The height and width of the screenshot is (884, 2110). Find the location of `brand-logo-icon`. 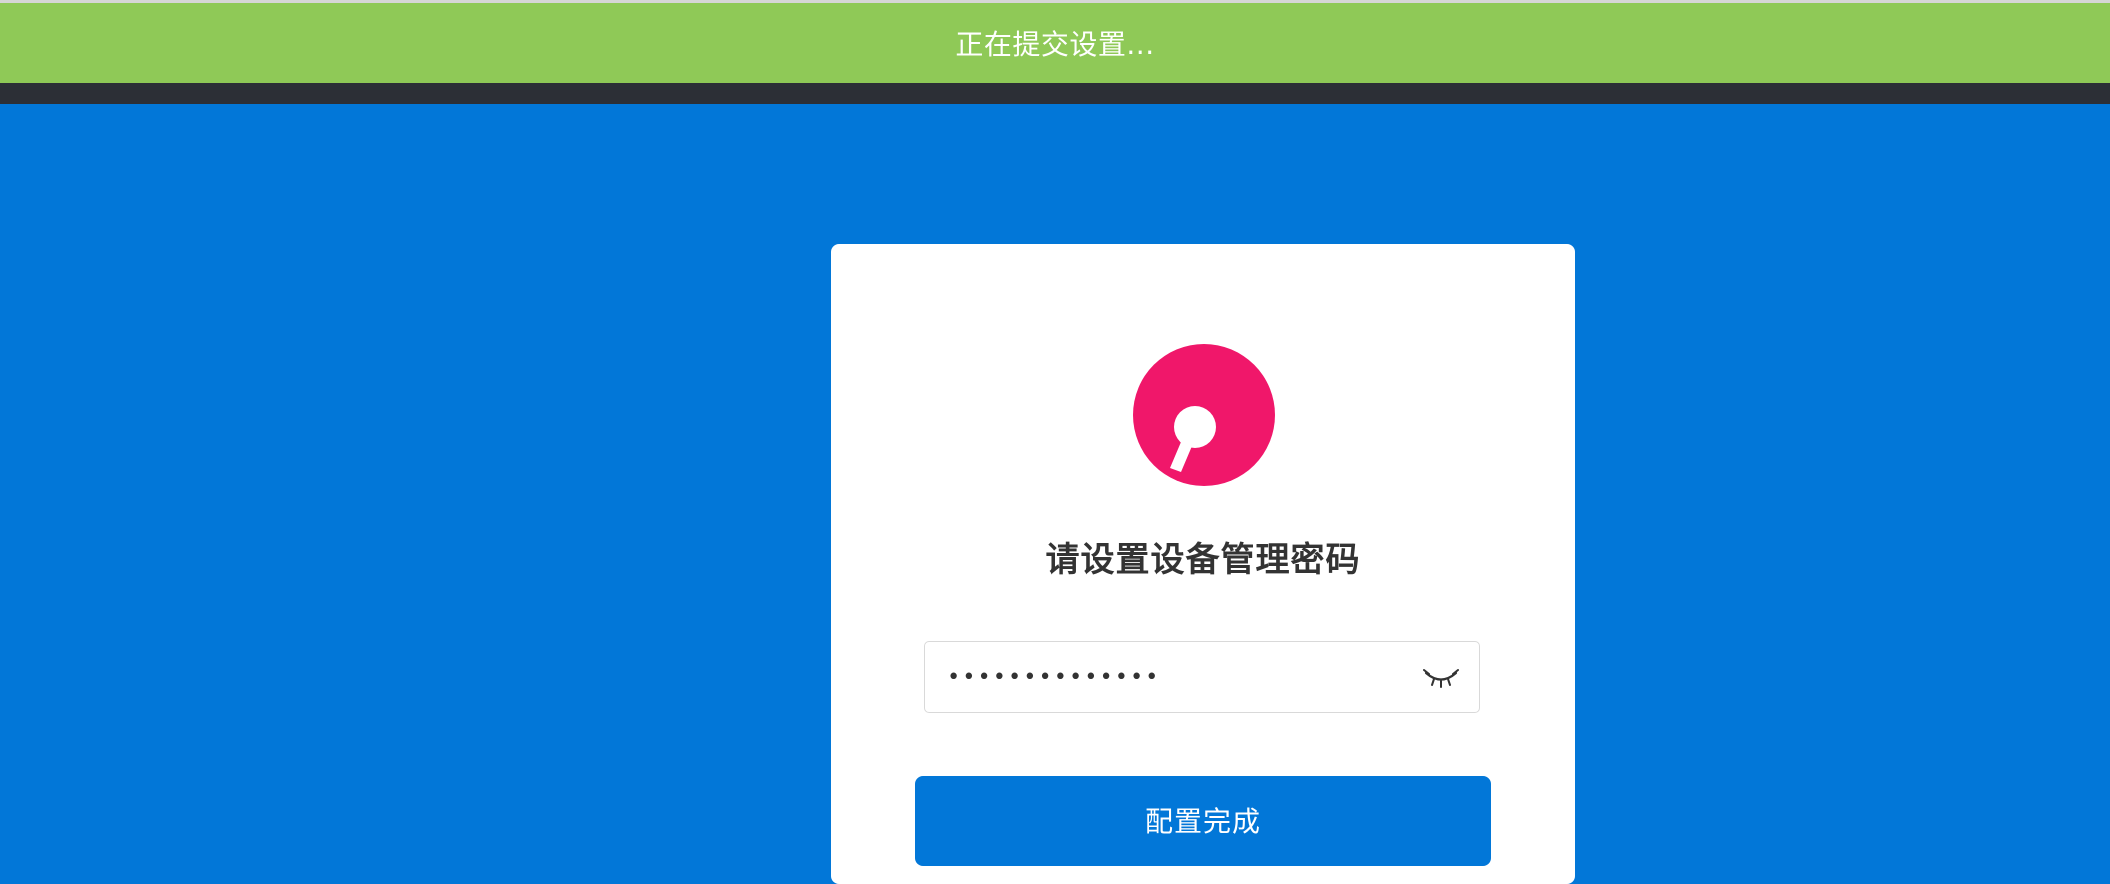

brand-logo-icon is located at coordinates (1204, 415).